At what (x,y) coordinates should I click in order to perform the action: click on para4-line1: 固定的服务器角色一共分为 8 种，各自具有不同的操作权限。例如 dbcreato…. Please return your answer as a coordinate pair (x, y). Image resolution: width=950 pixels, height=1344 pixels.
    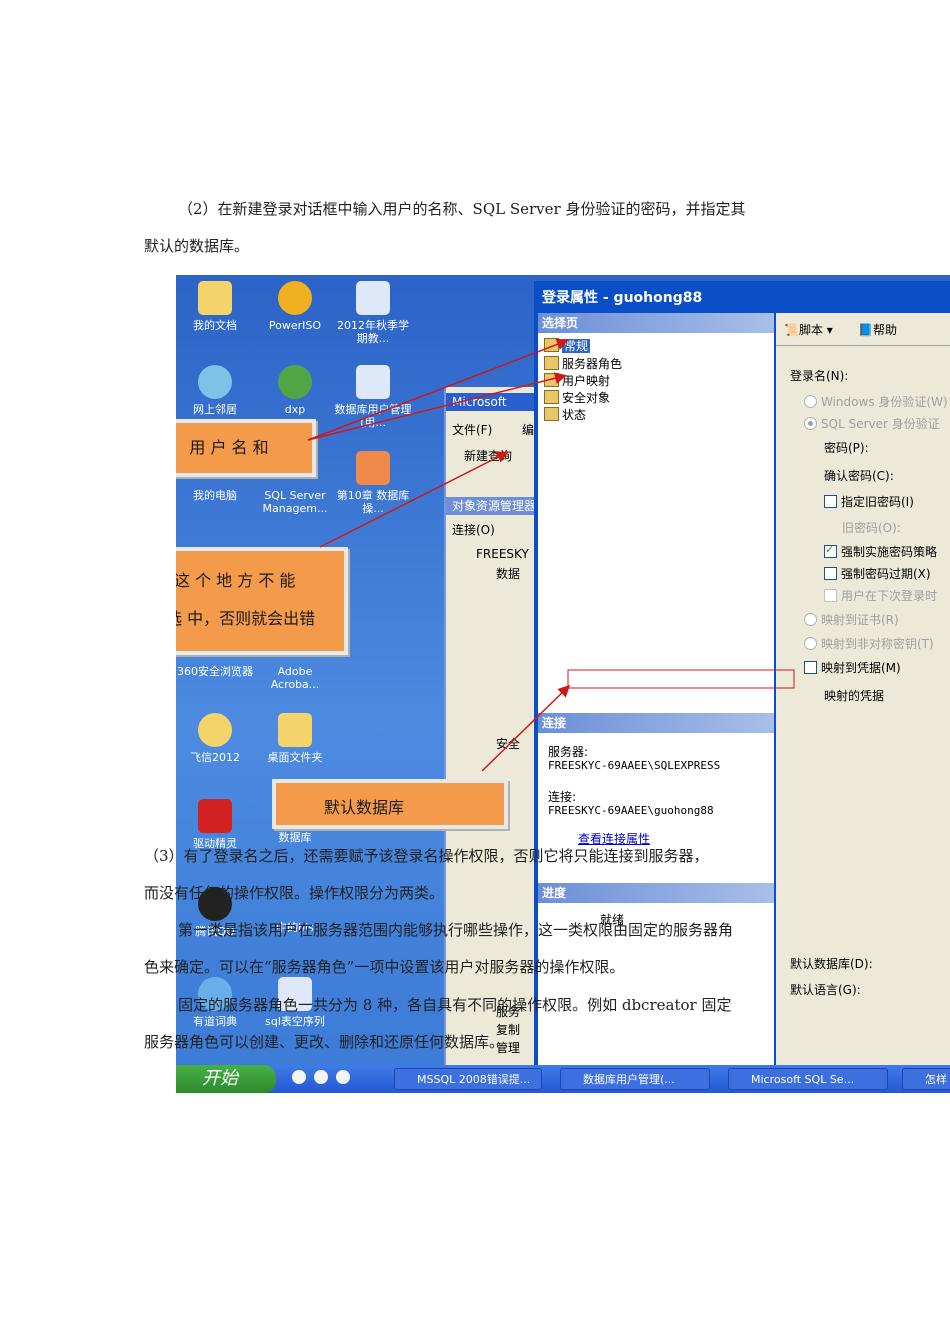
    Looking at the image, I should click on (455, 1005).